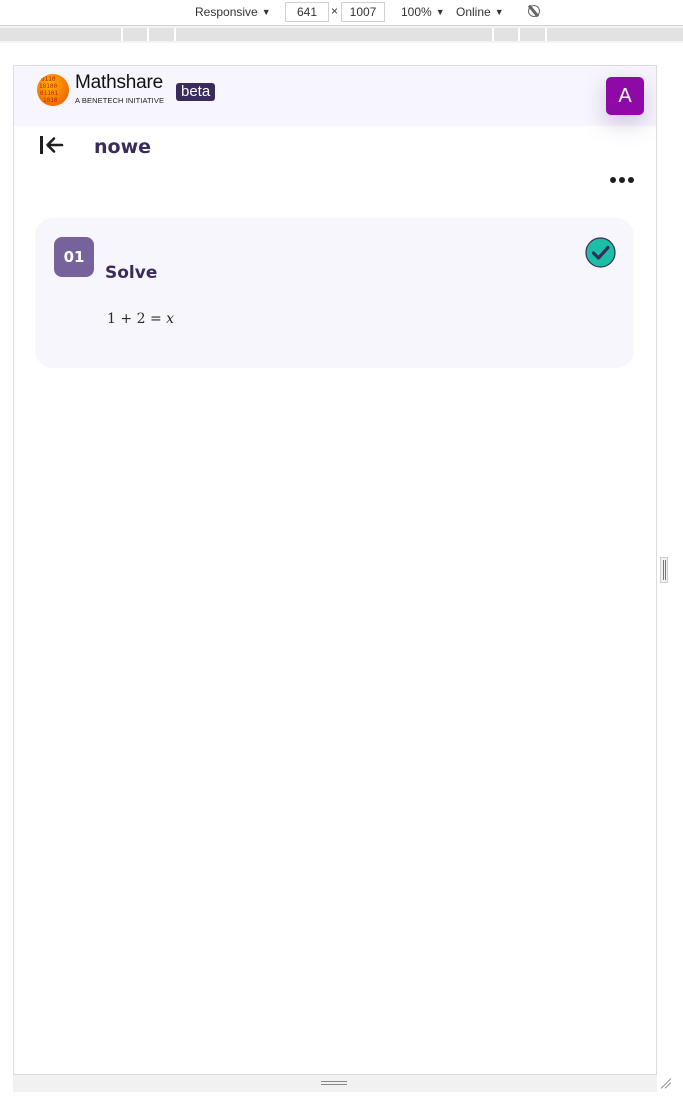  I want to click on back-arrow-icon, so click(52, 145).